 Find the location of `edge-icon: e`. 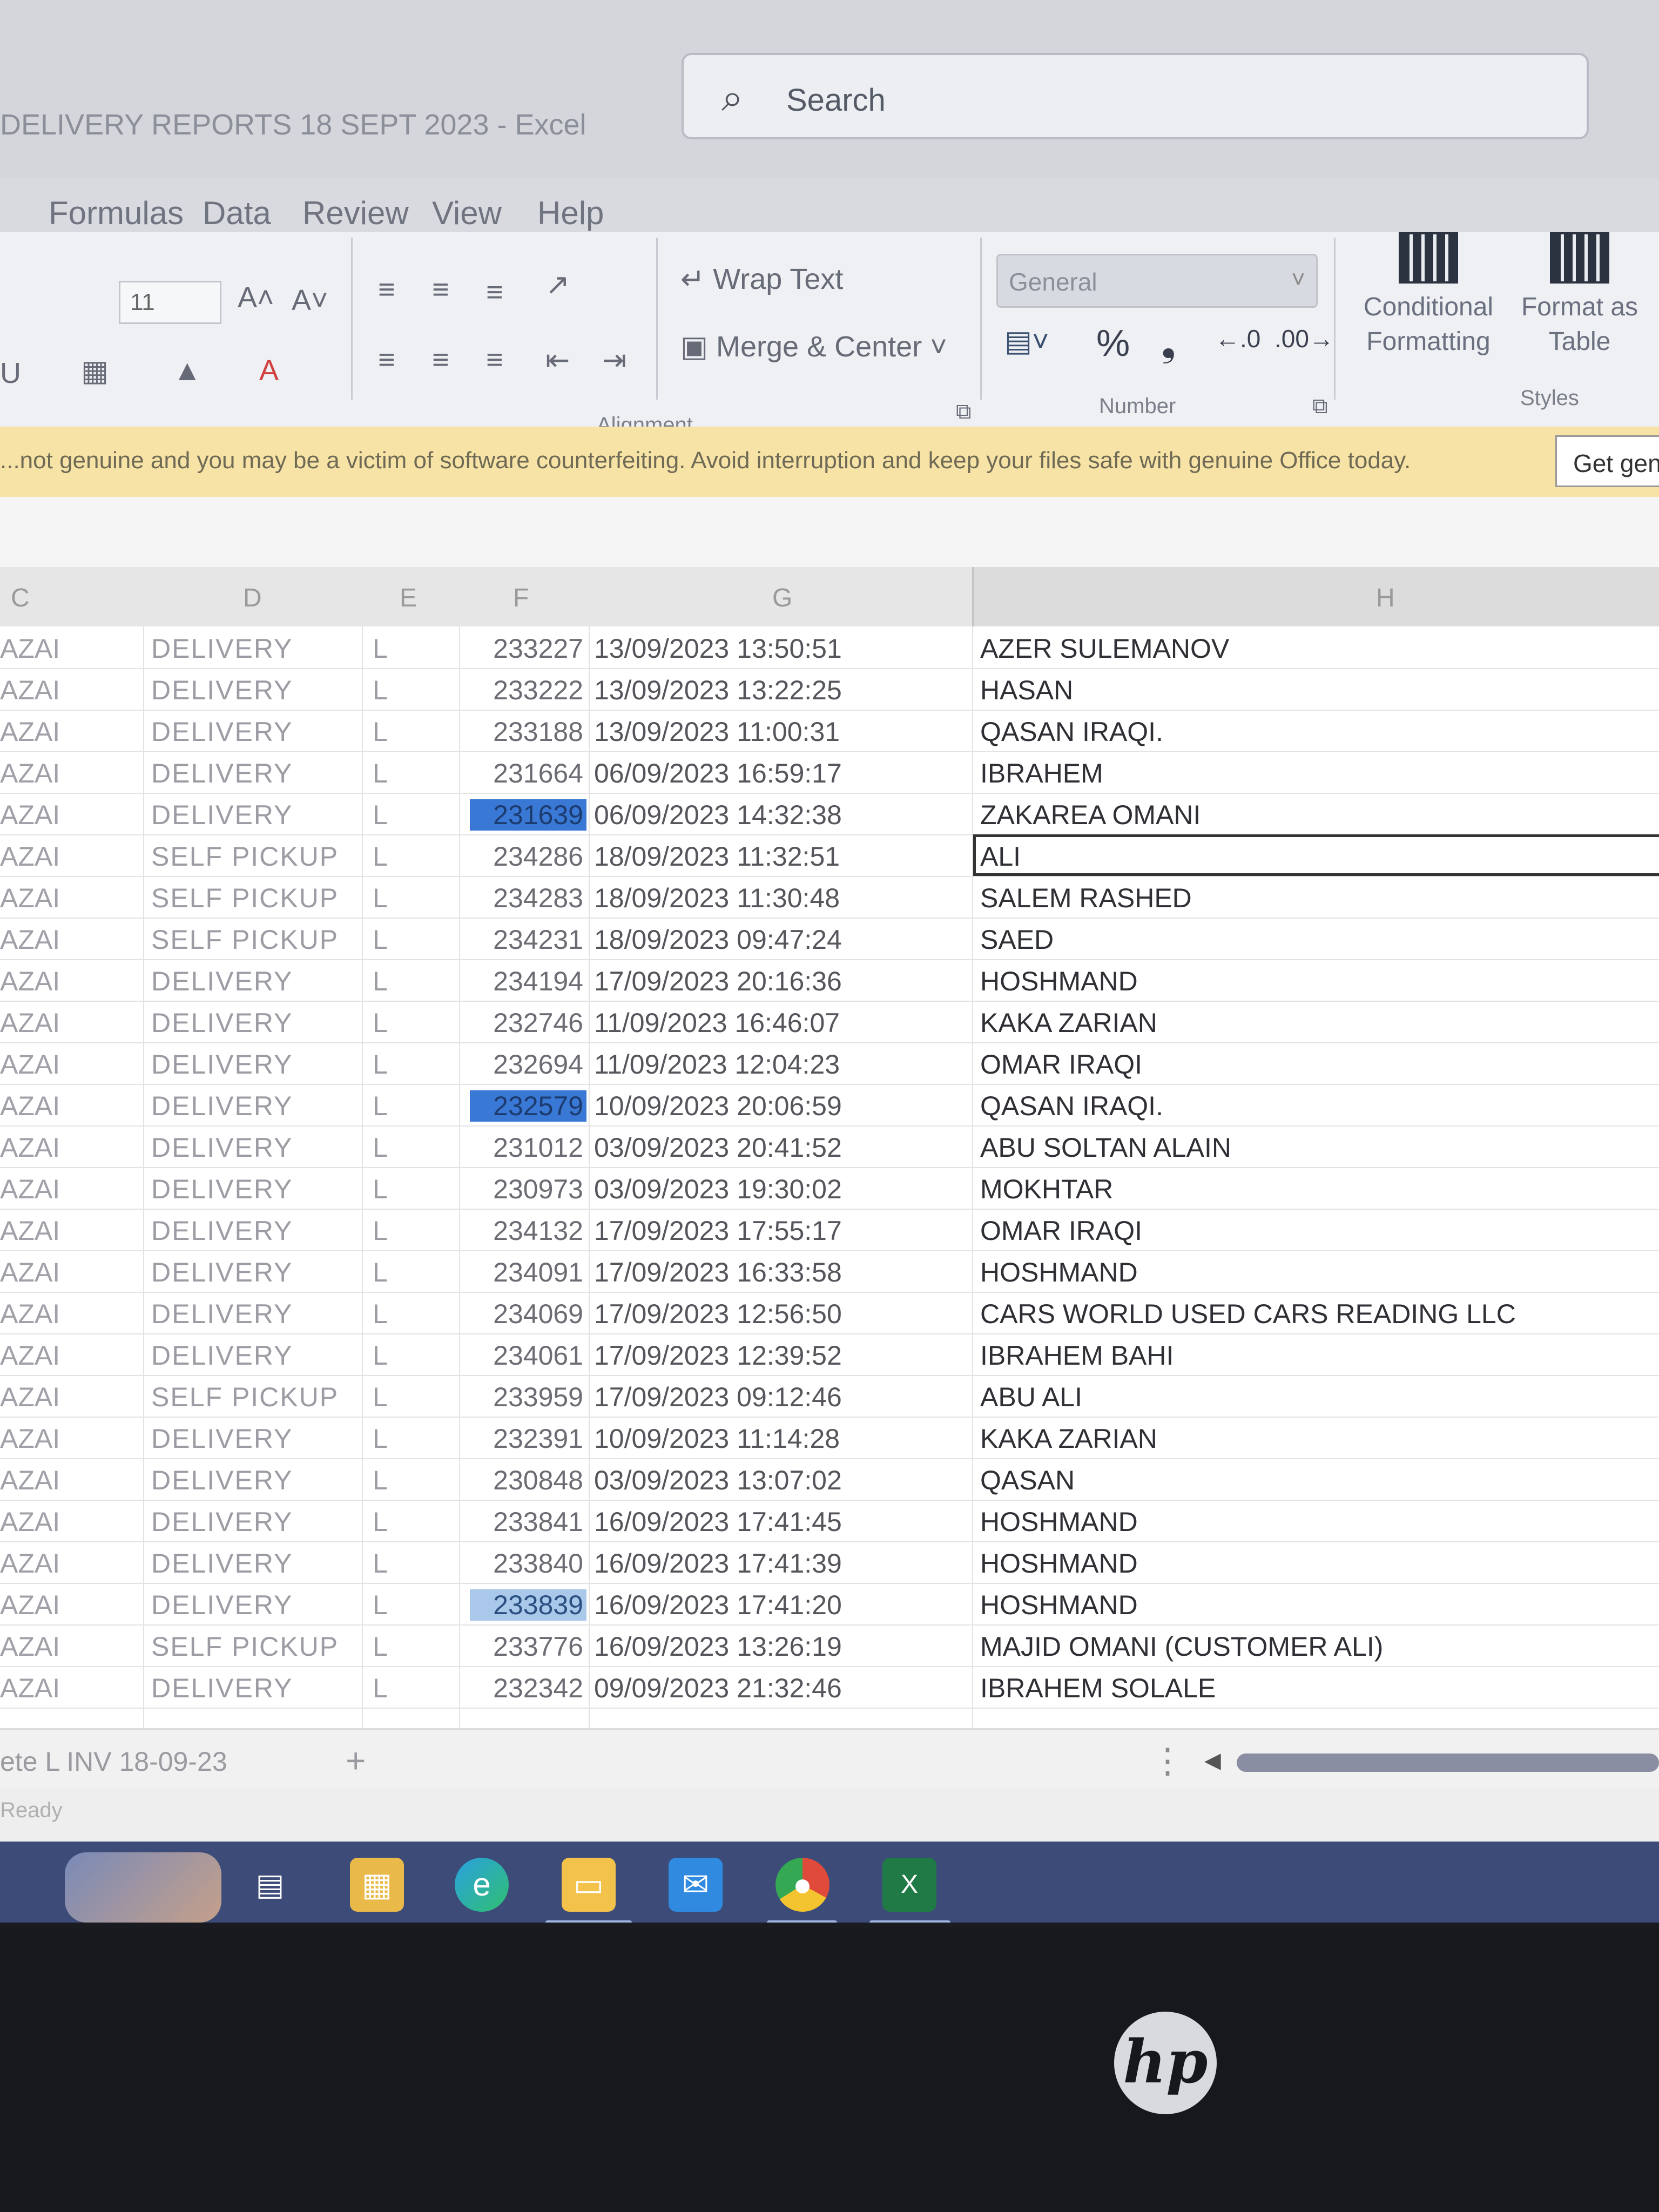

edge-icon: e is located at coordinates (482, 1885).